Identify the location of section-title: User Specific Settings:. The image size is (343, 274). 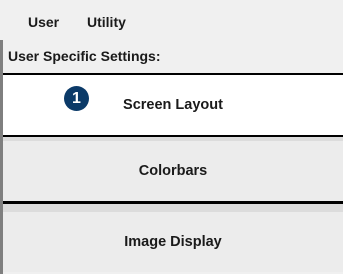
(84, 56).